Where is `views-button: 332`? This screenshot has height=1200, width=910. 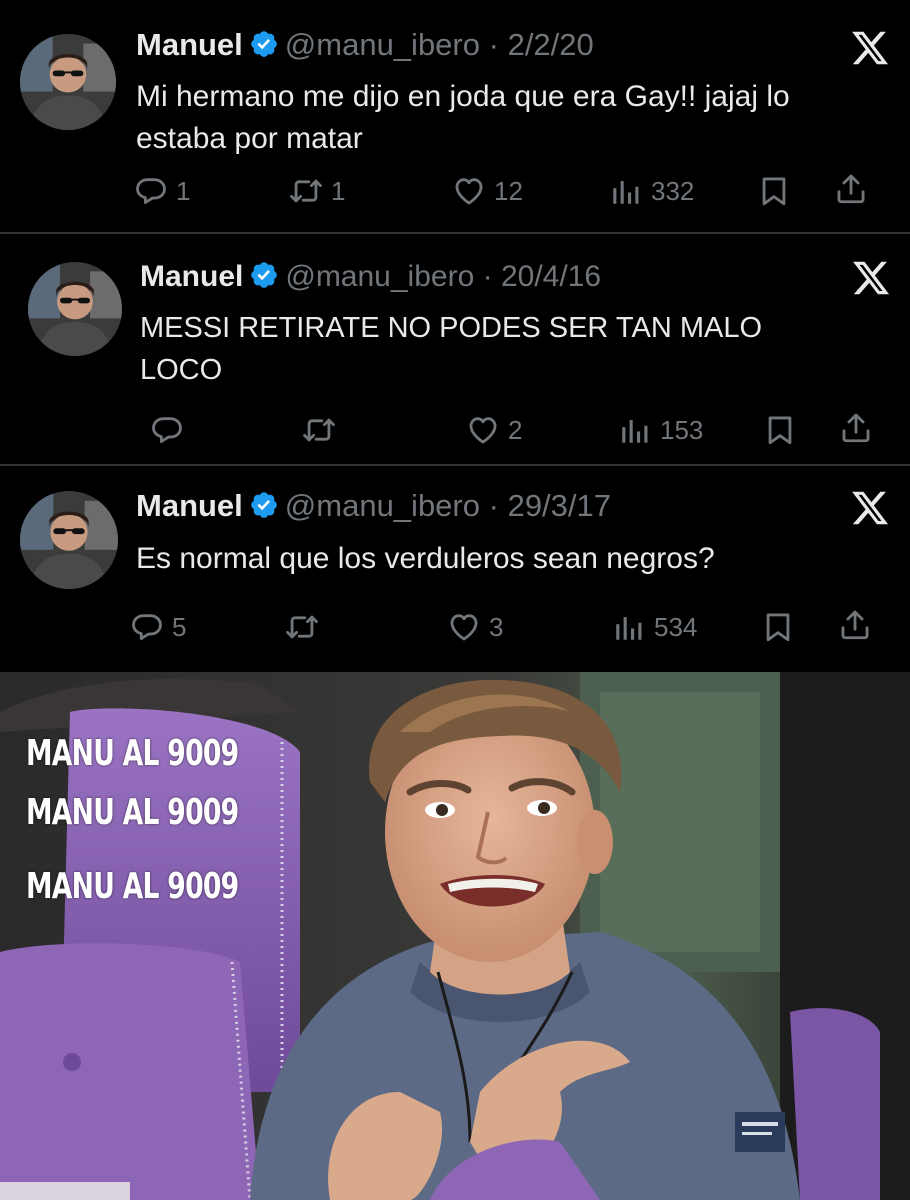
views-button: 332 is located at coordinates (651, 191).